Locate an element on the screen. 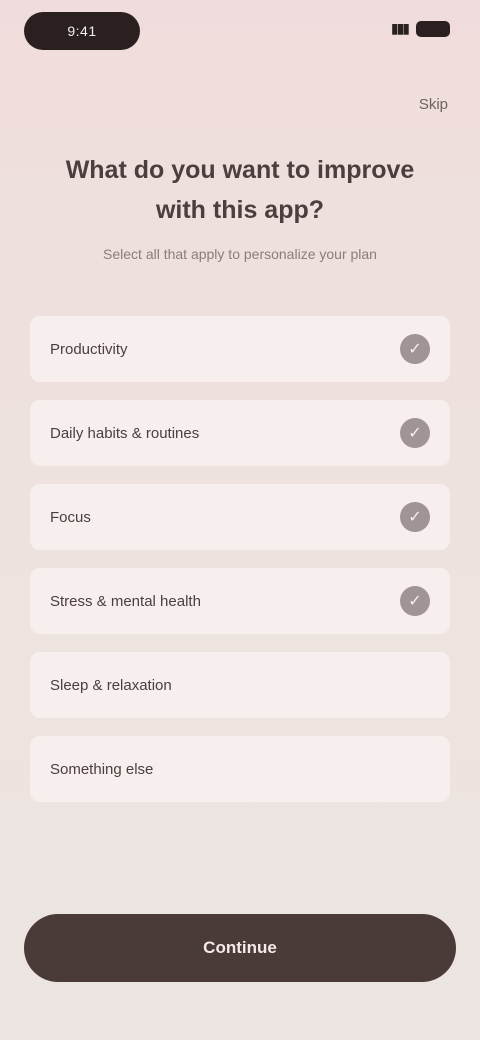 This screenshot has height=1040, width=480. status-icons: ▮▮▮ is located at coordinates (420, 28).